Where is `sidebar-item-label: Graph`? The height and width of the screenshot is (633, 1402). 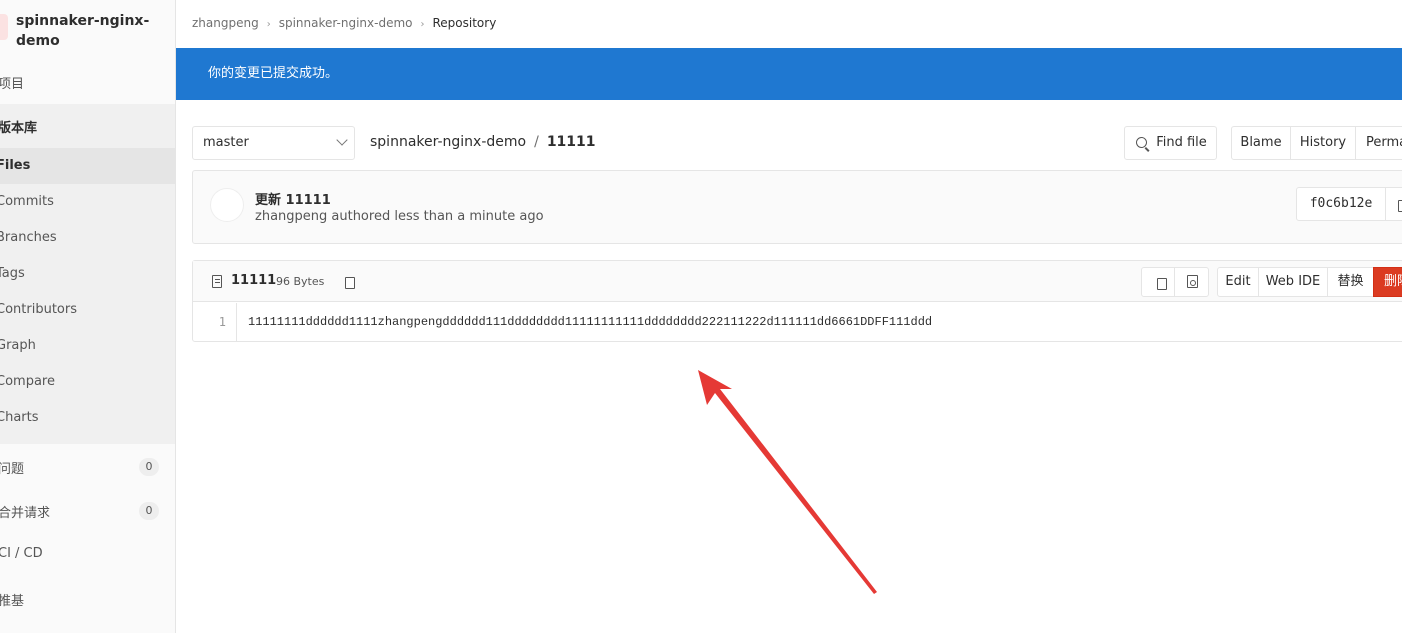 sidebar-item-label: Graph is located at coordinates (18, 345).